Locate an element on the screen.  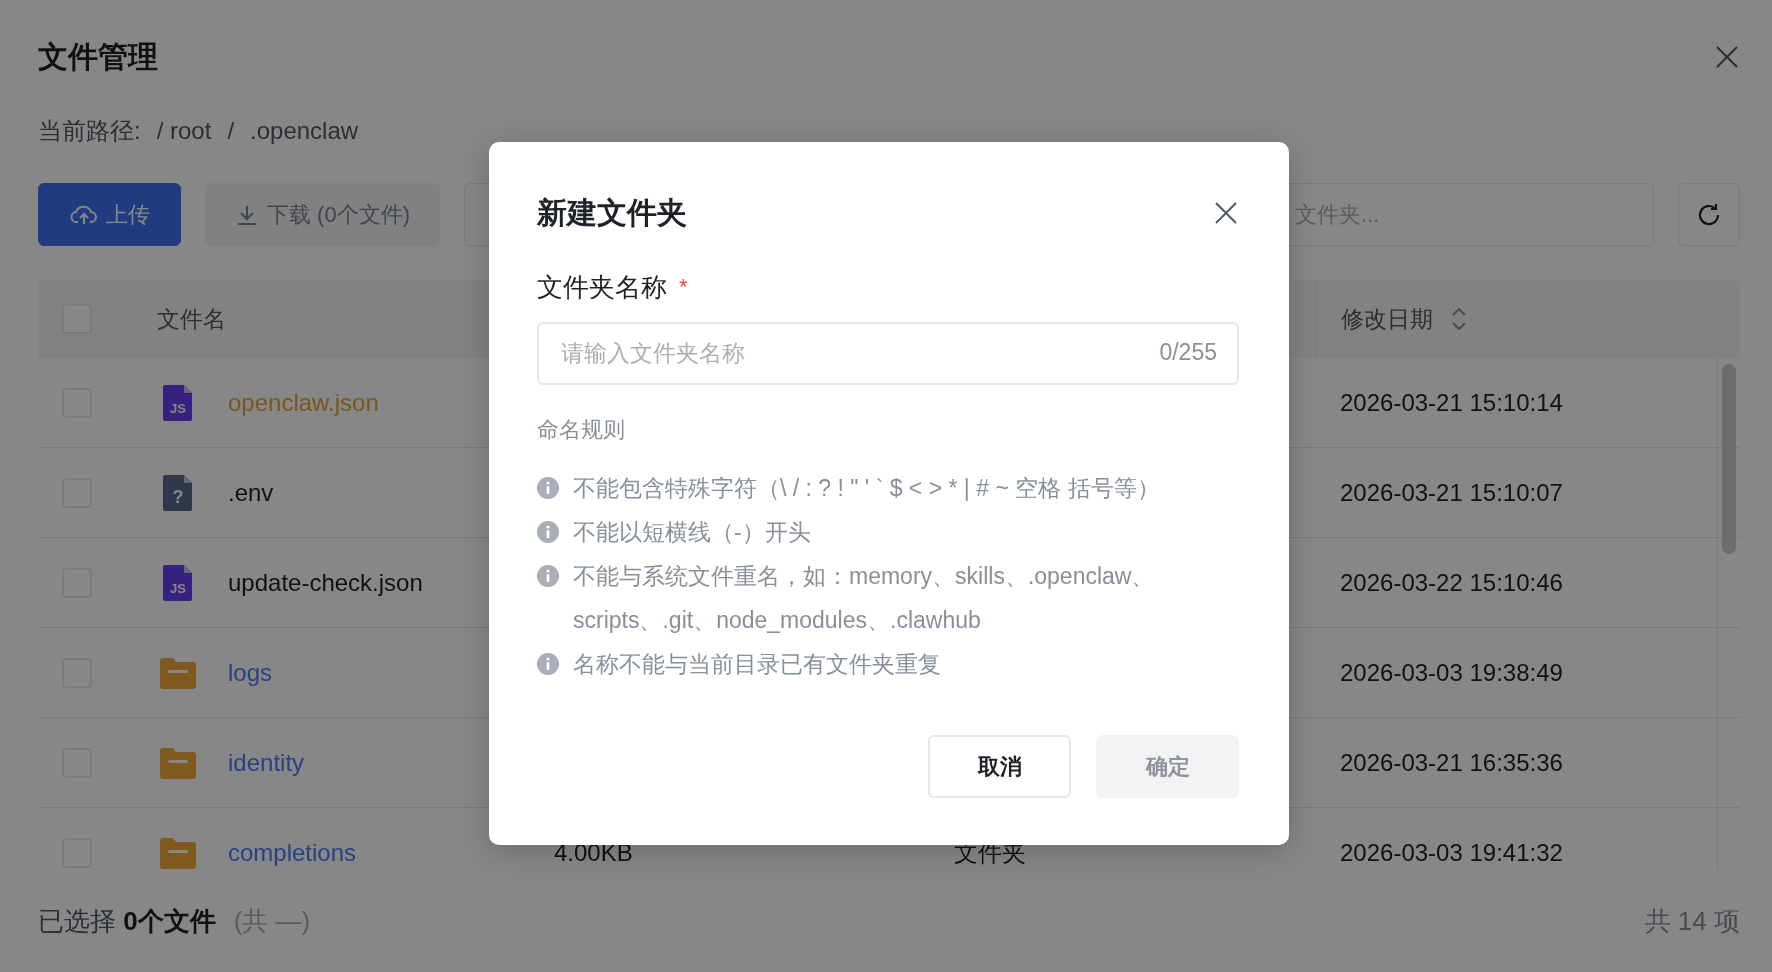
dialog-title: 新建文件夹 is located at coordinates (612, 213).